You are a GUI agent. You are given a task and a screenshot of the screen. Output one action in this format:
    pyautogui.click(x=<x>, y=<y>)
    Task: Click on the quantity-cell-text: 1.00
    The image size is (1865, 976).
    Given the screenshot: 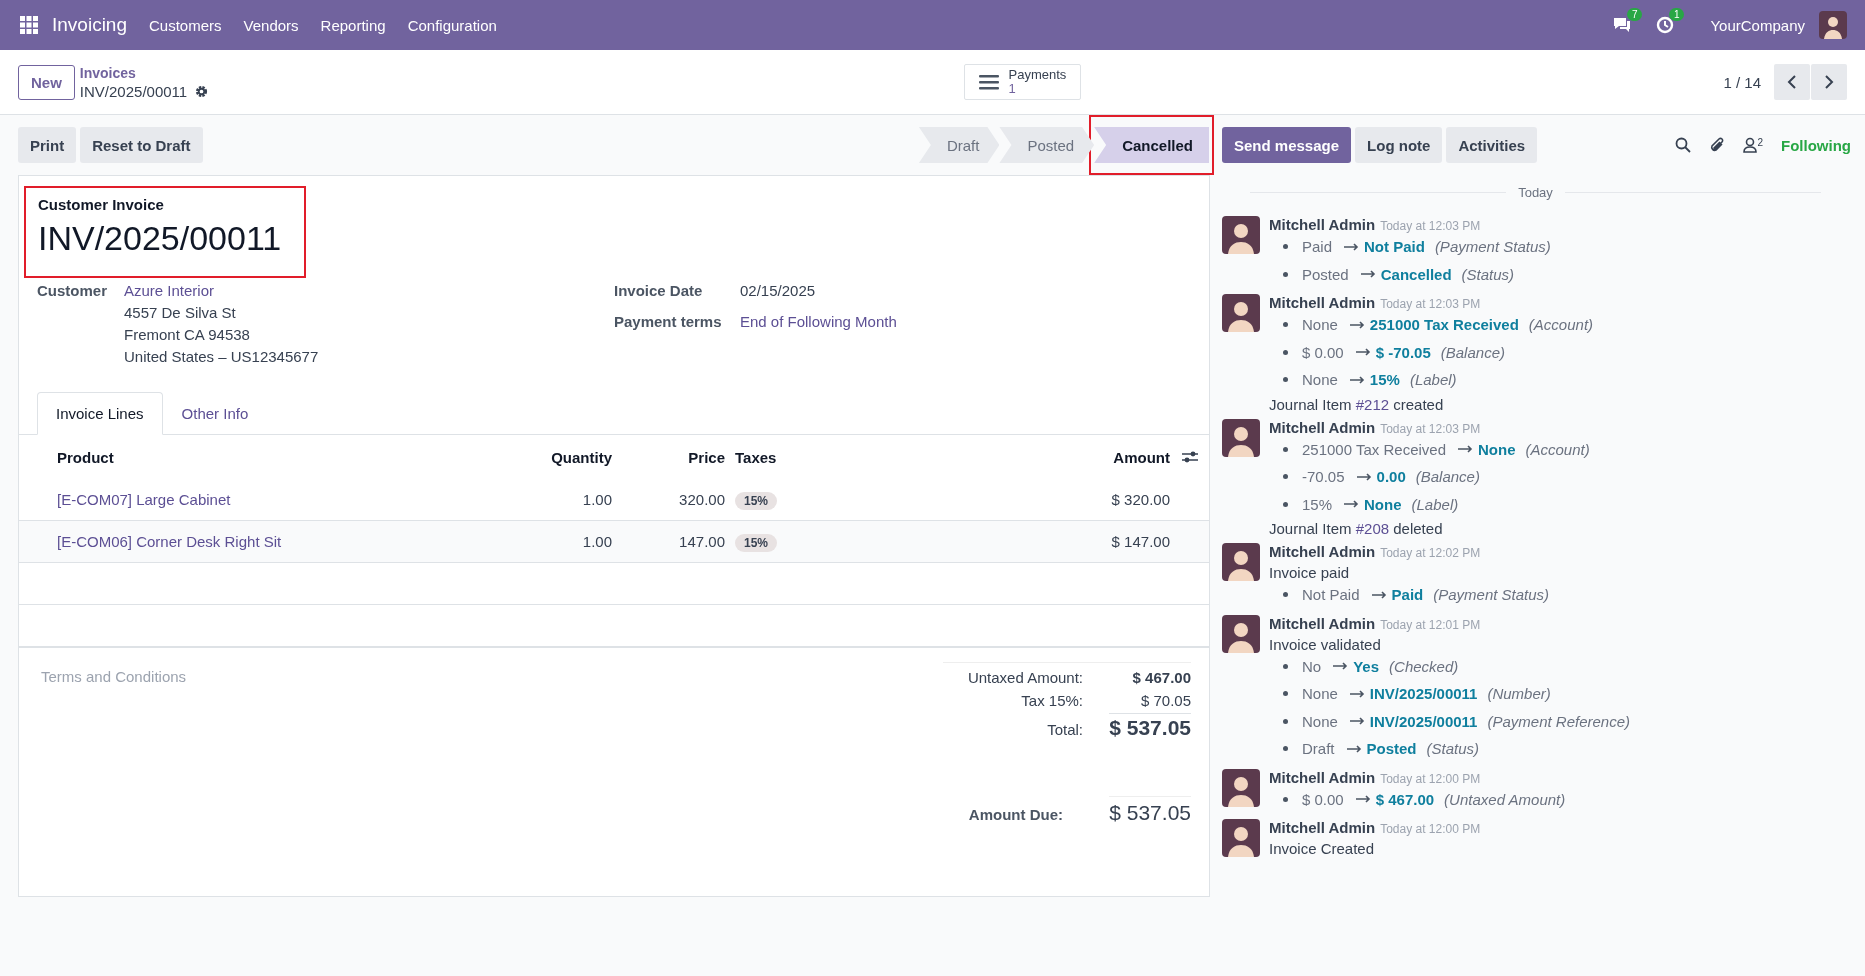 What is the action you would take?
    pyautogui.click(x=596, y=499)
    